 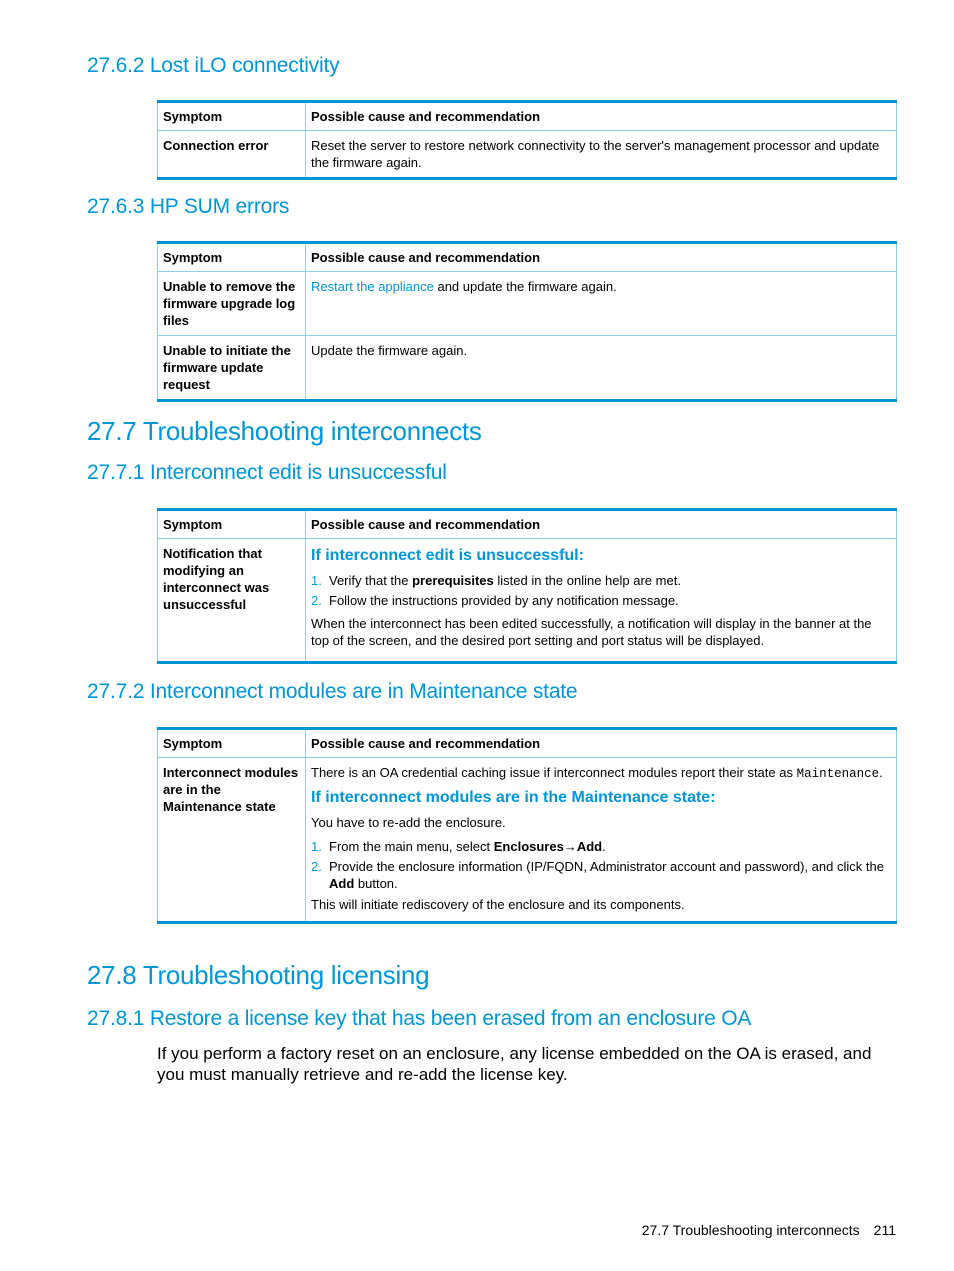 I want to click on menu-enclosures: Enclosures, so click(x=528, y=846).